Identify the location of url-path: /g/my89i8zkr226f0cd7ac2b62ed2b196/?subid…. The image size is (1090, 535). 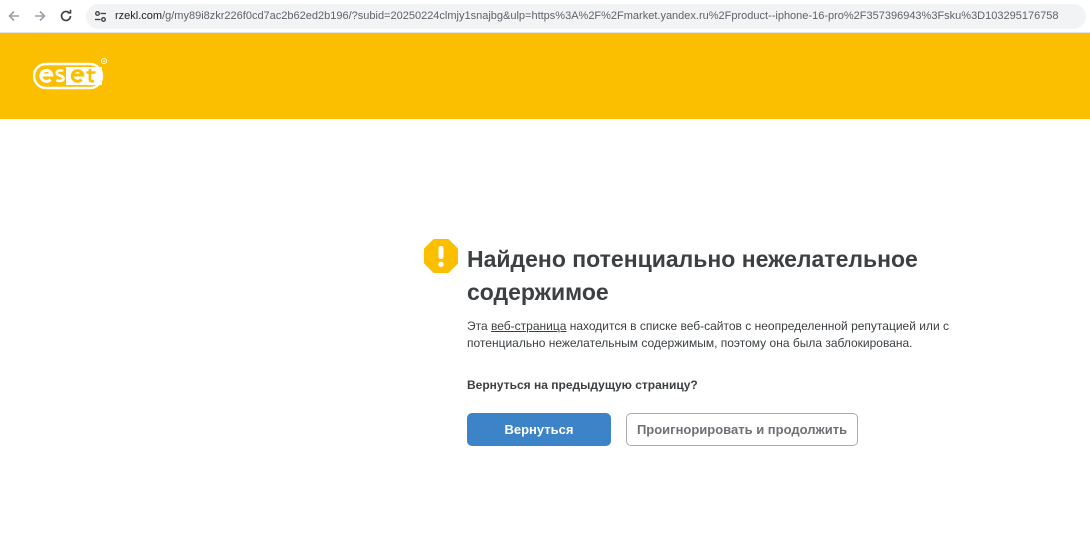
(610, 16).